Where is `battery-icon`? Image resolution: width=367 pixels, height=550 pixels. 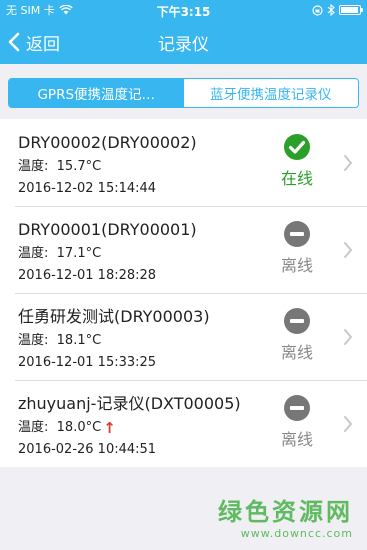
battery-icon is located at coordinates (351, 10).